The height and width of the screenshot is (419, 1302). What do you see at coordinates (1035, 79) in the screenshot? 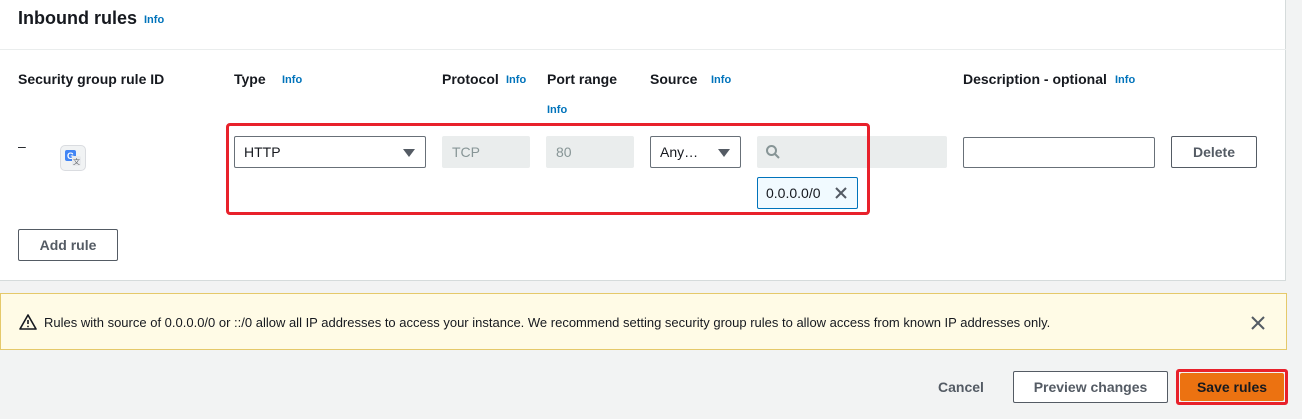
I see `column-header-description: Description - optional` at bounding box center [1035, 79].